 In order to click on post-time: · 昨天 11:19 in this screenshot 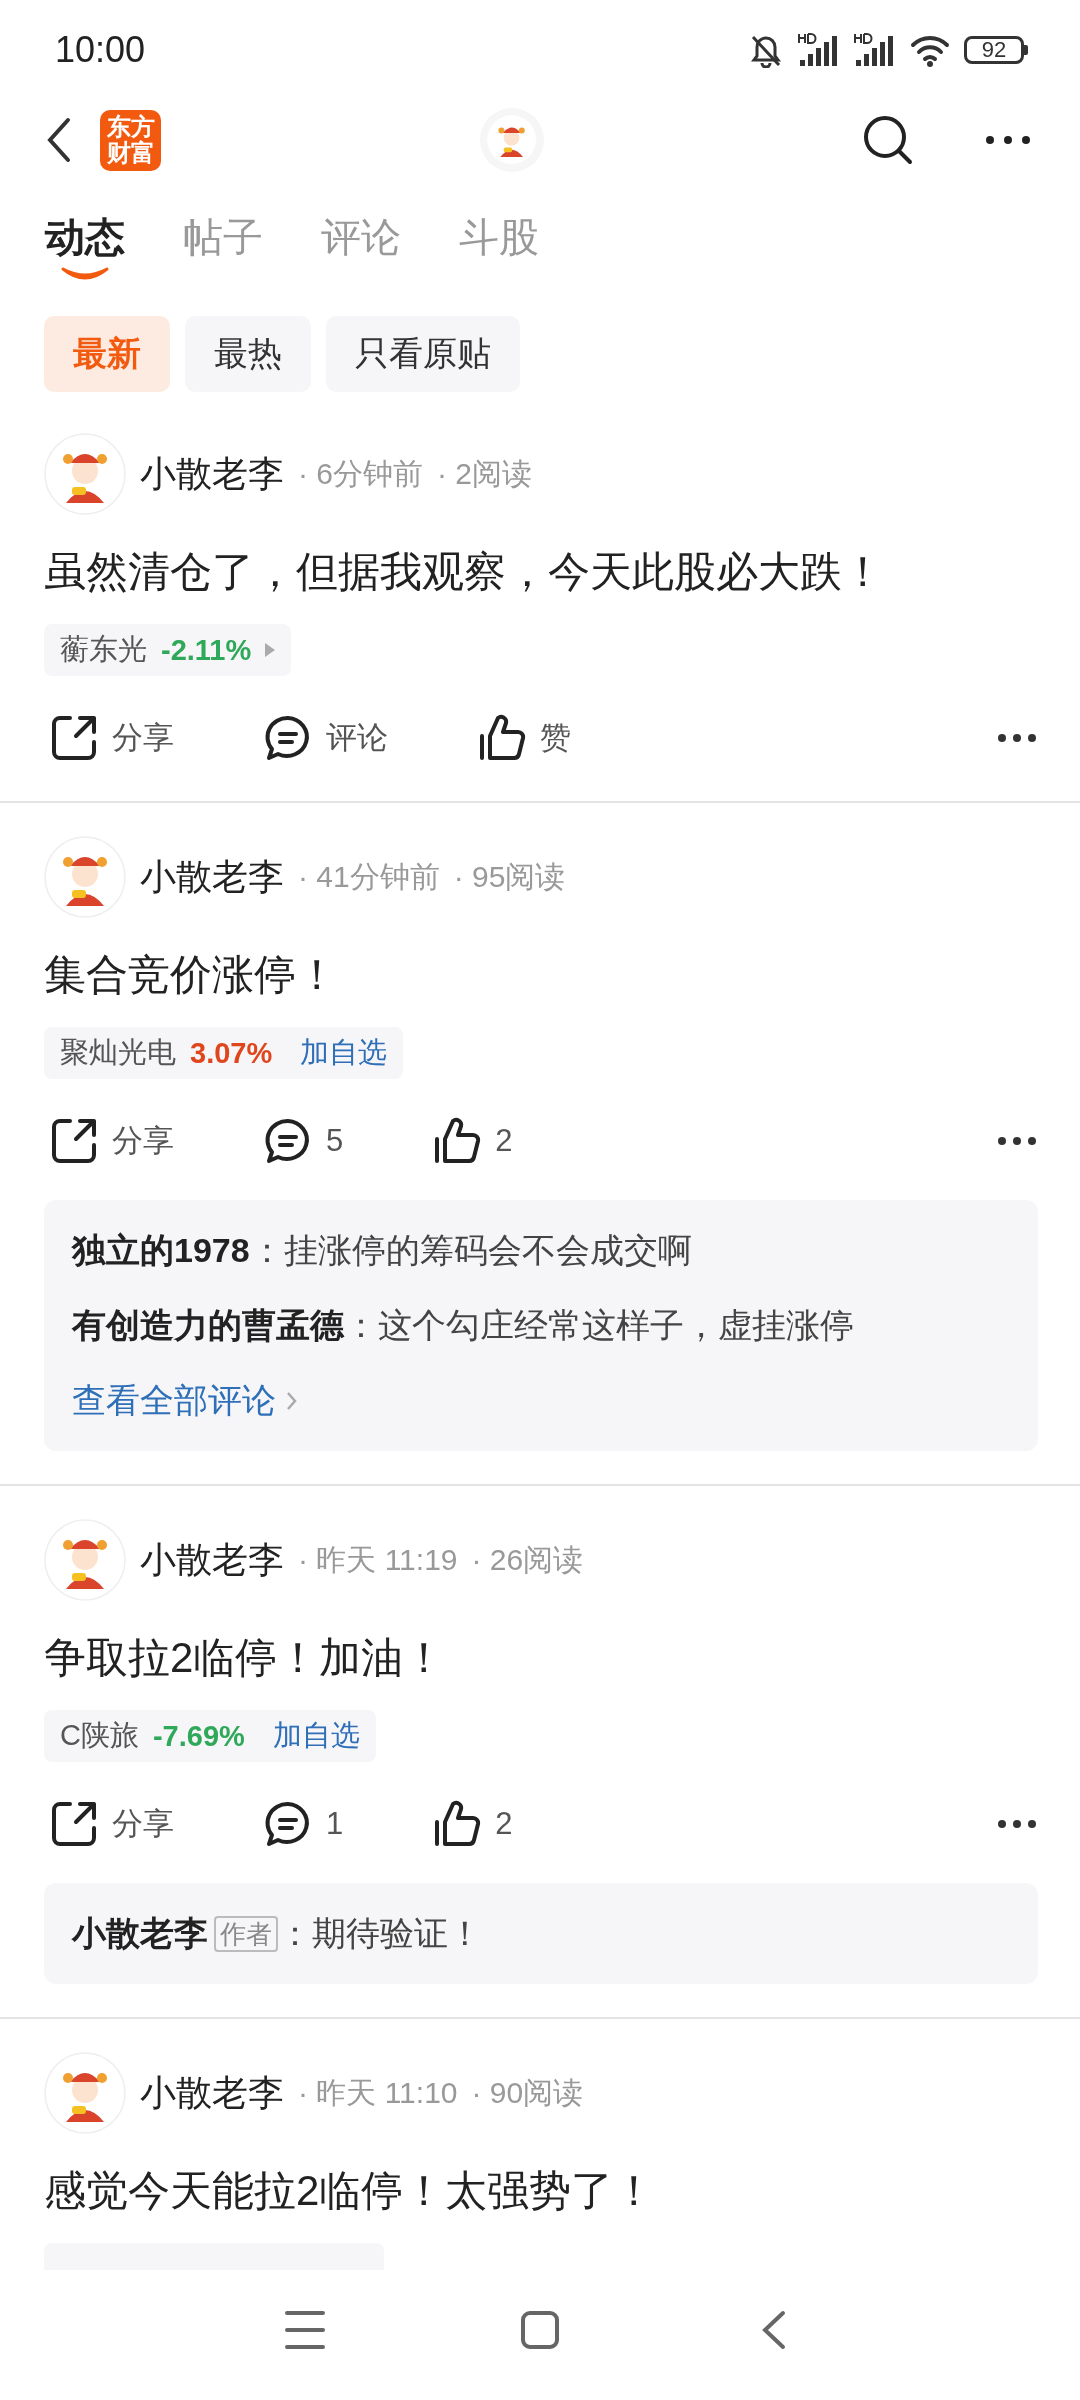, I will do `click(378, 1559)`.